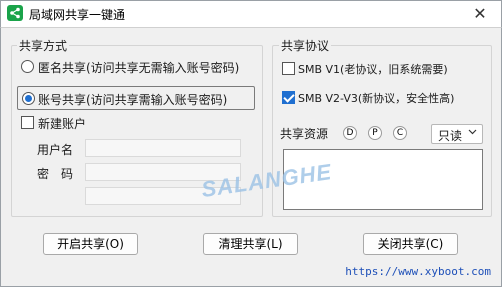 The image size is (502, 287). What do you see at coordinates (450, 136) in the screenshot?
I see `access-mode-value: 只读` at bounding box center [450, 136].